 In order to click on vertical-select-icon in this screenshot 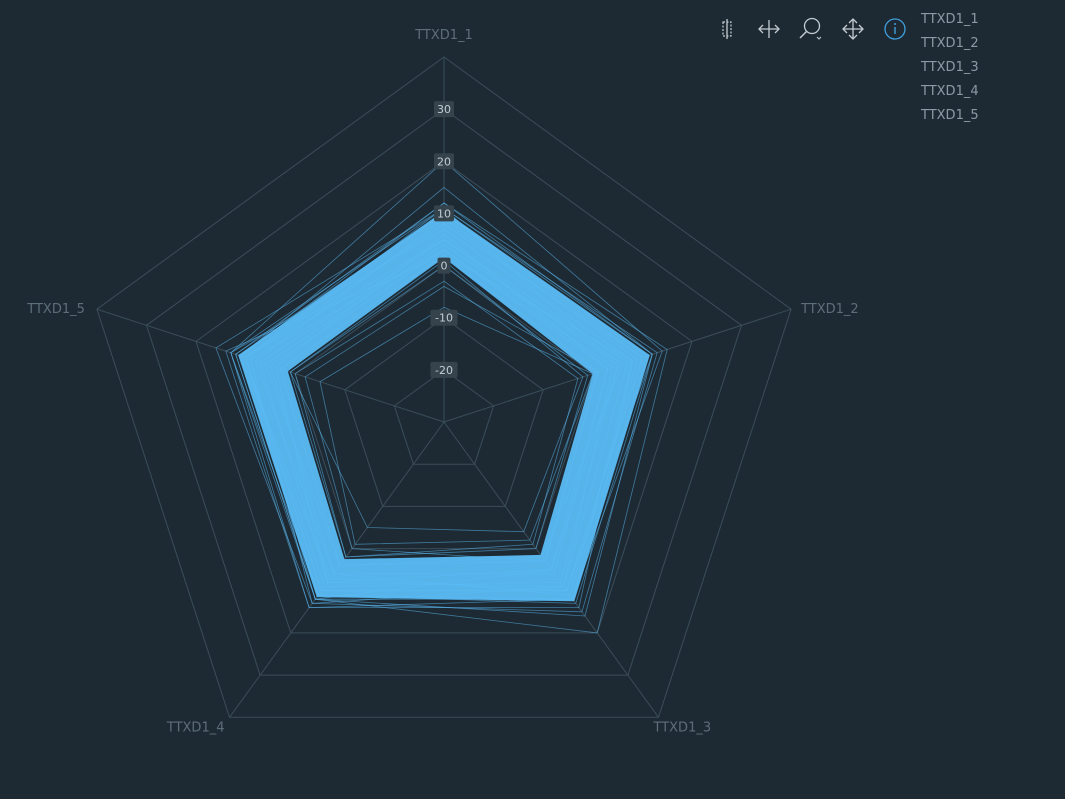, I will do `click(727, 29)`.